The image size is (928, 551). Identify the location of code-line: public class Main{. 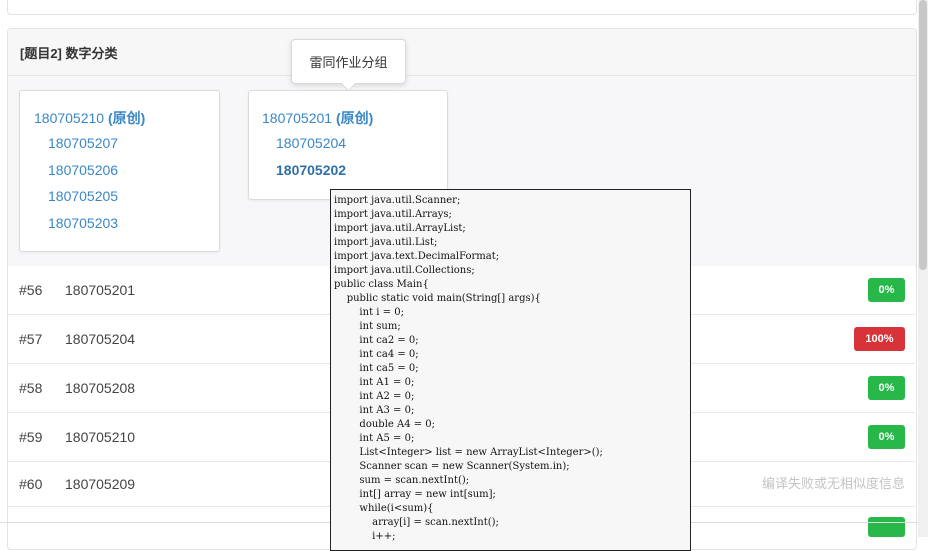
(381, 284).